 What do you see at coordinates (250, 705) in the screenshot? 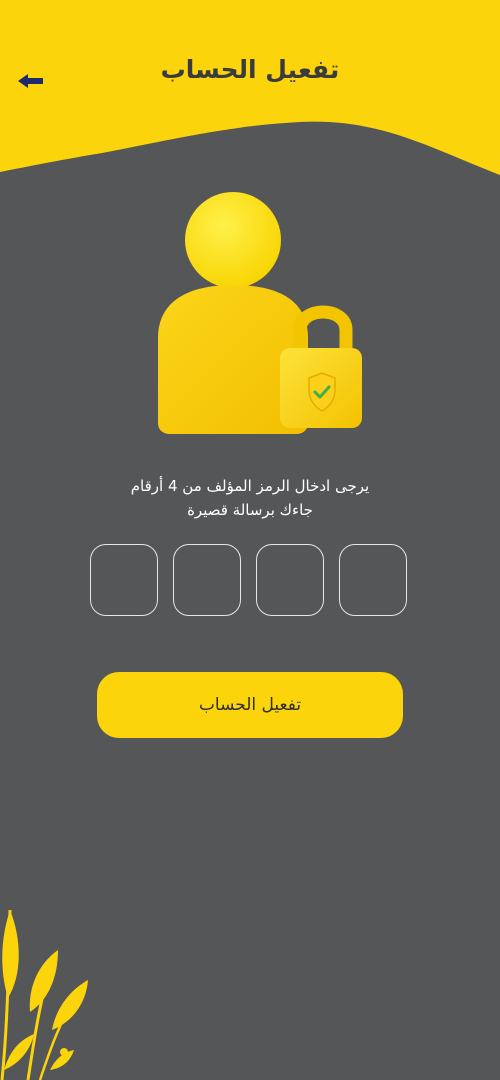
I see `activate-account-button: تفعيل الحساب` at bounding box center [250, 705].